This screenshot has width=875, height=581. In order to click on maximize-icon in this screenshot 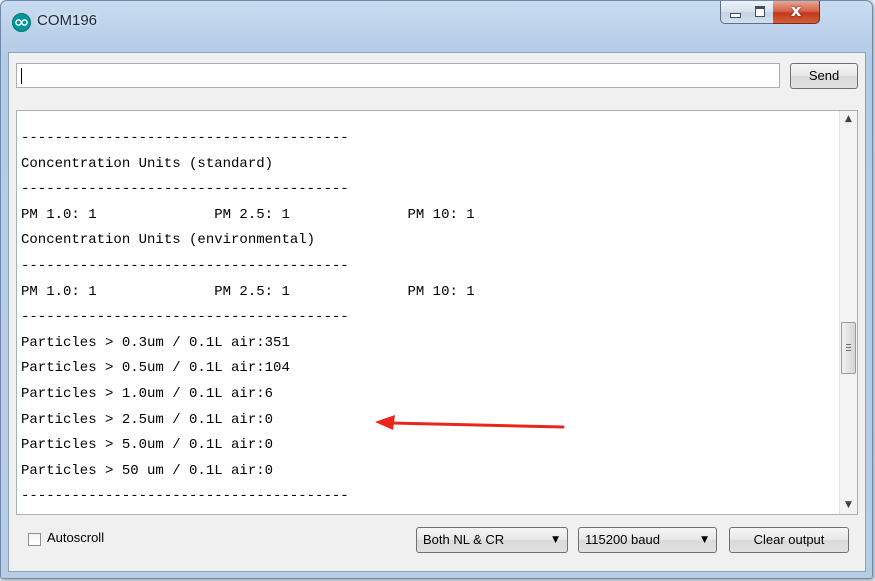, I will do `click(760, 11)`.